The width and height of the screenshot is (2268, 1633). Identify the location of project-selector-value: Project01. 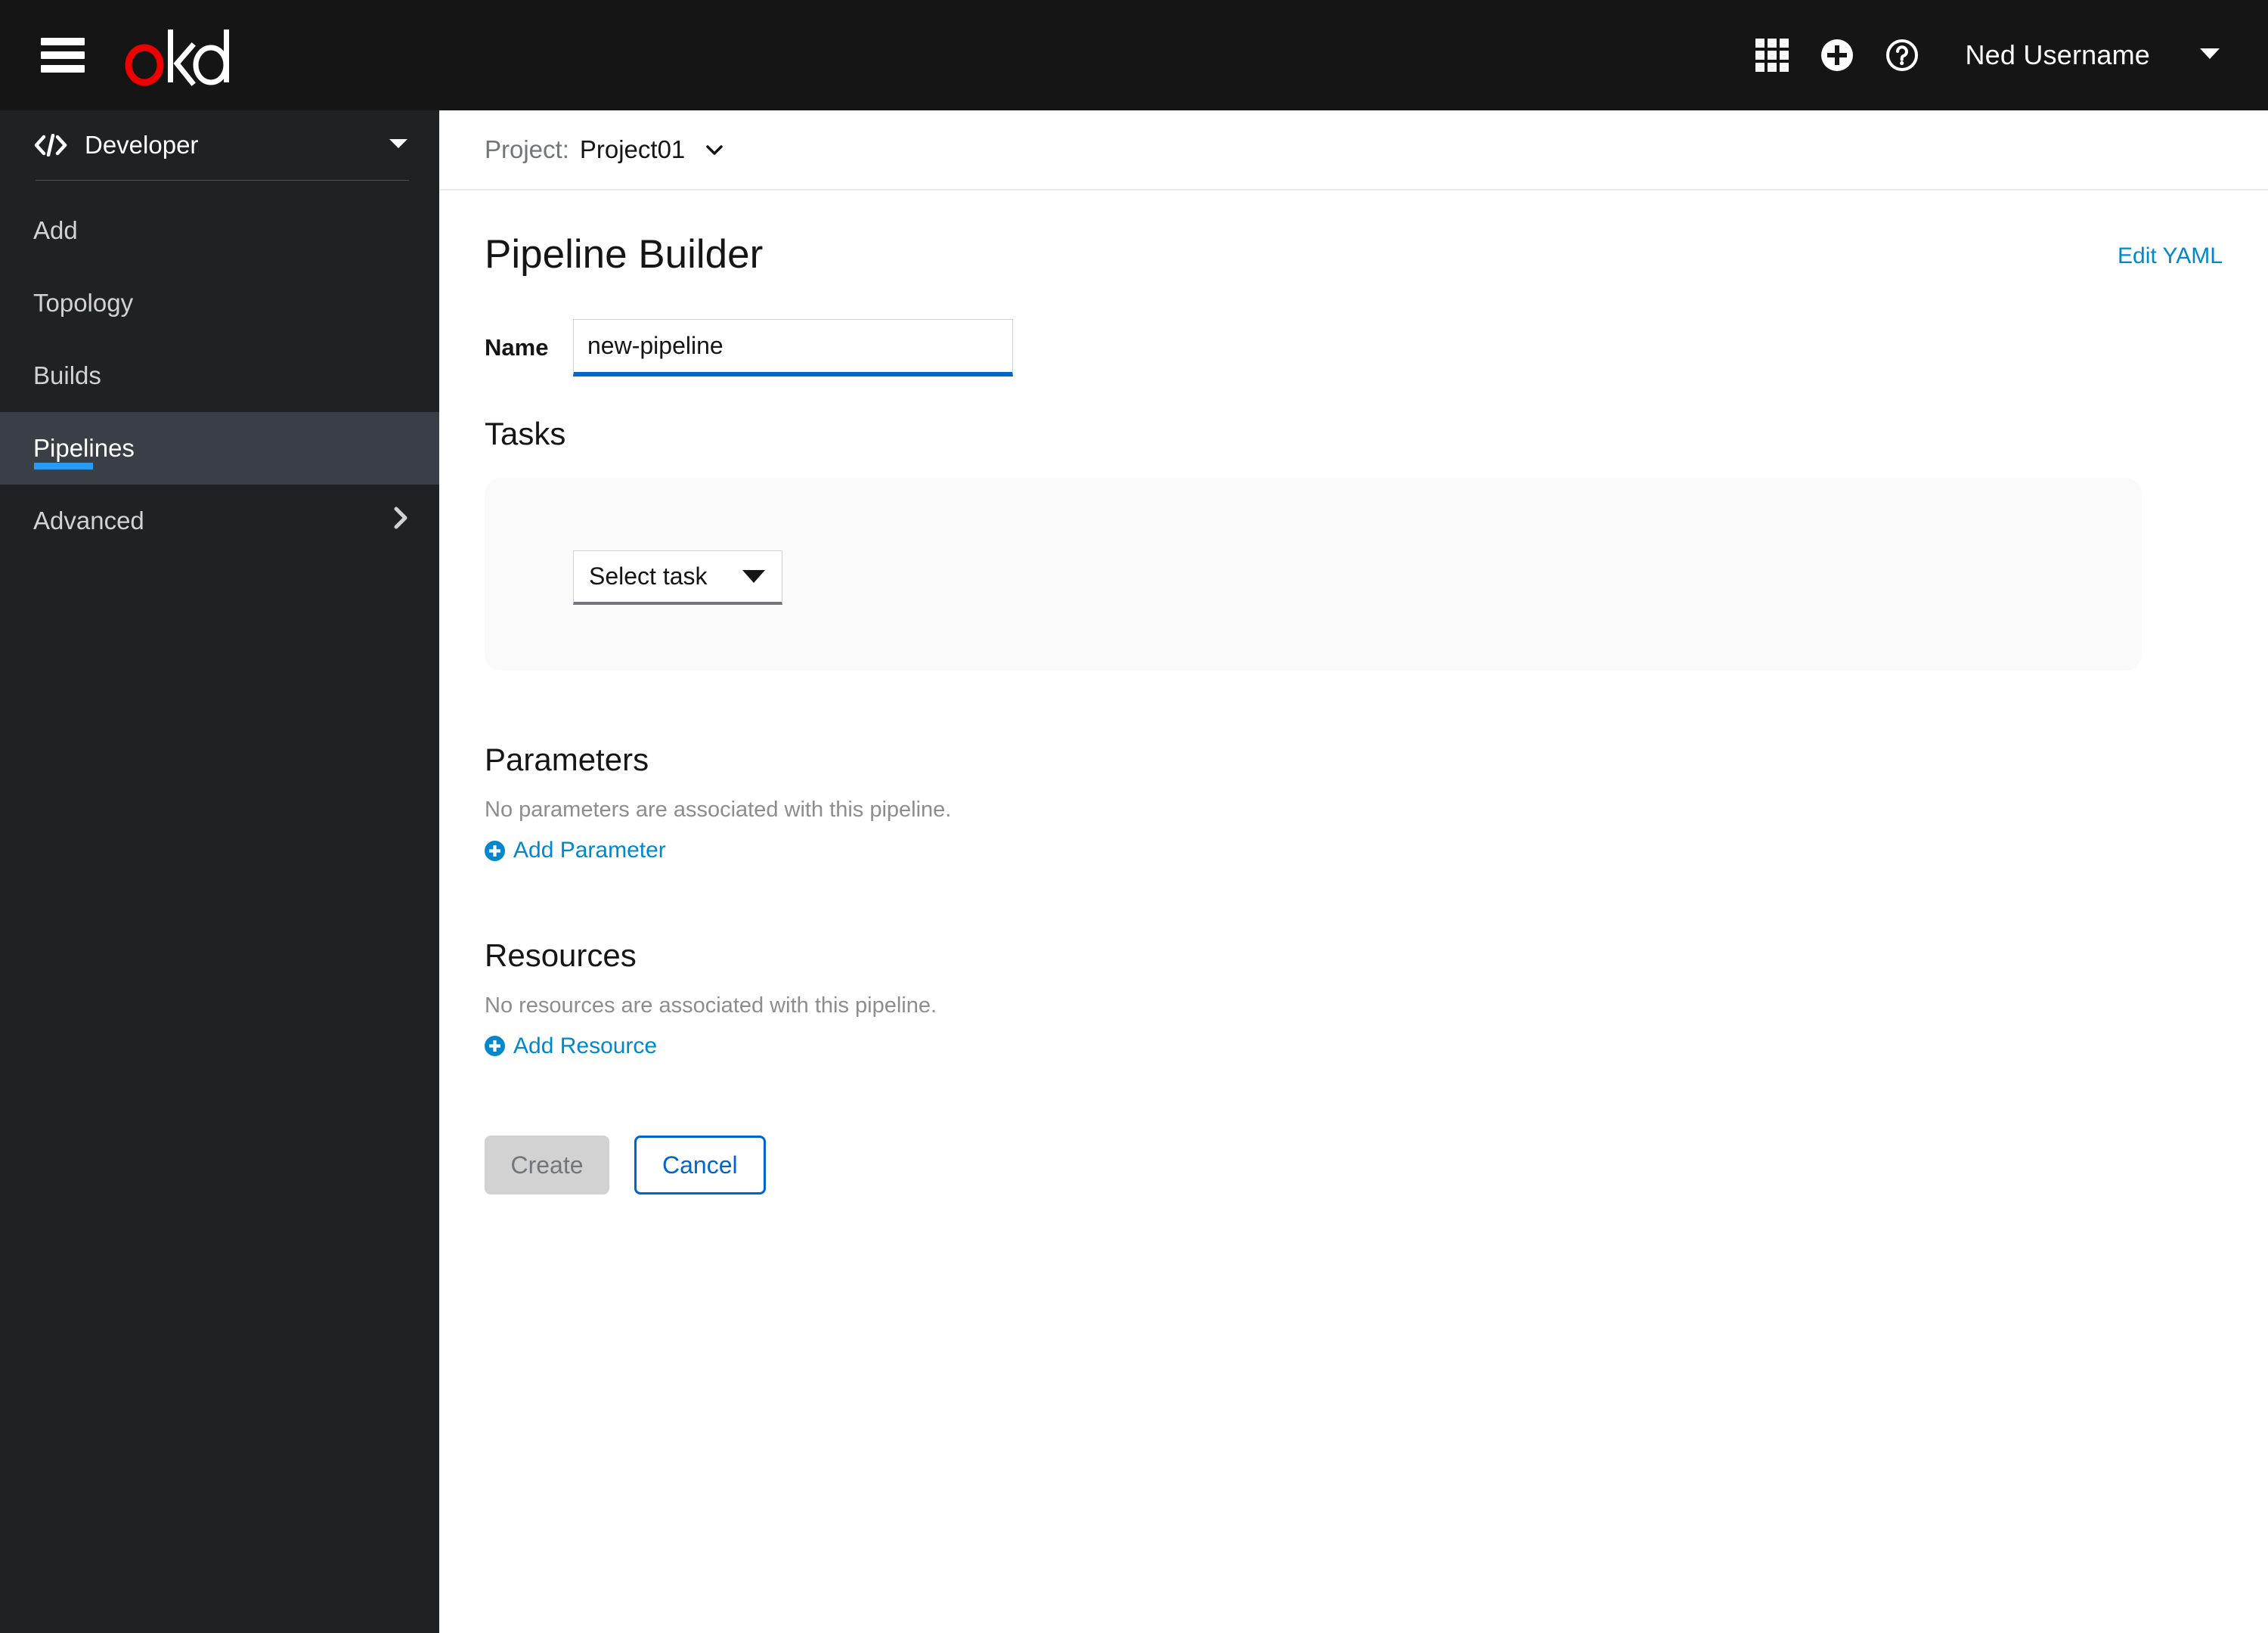
(632, 149).